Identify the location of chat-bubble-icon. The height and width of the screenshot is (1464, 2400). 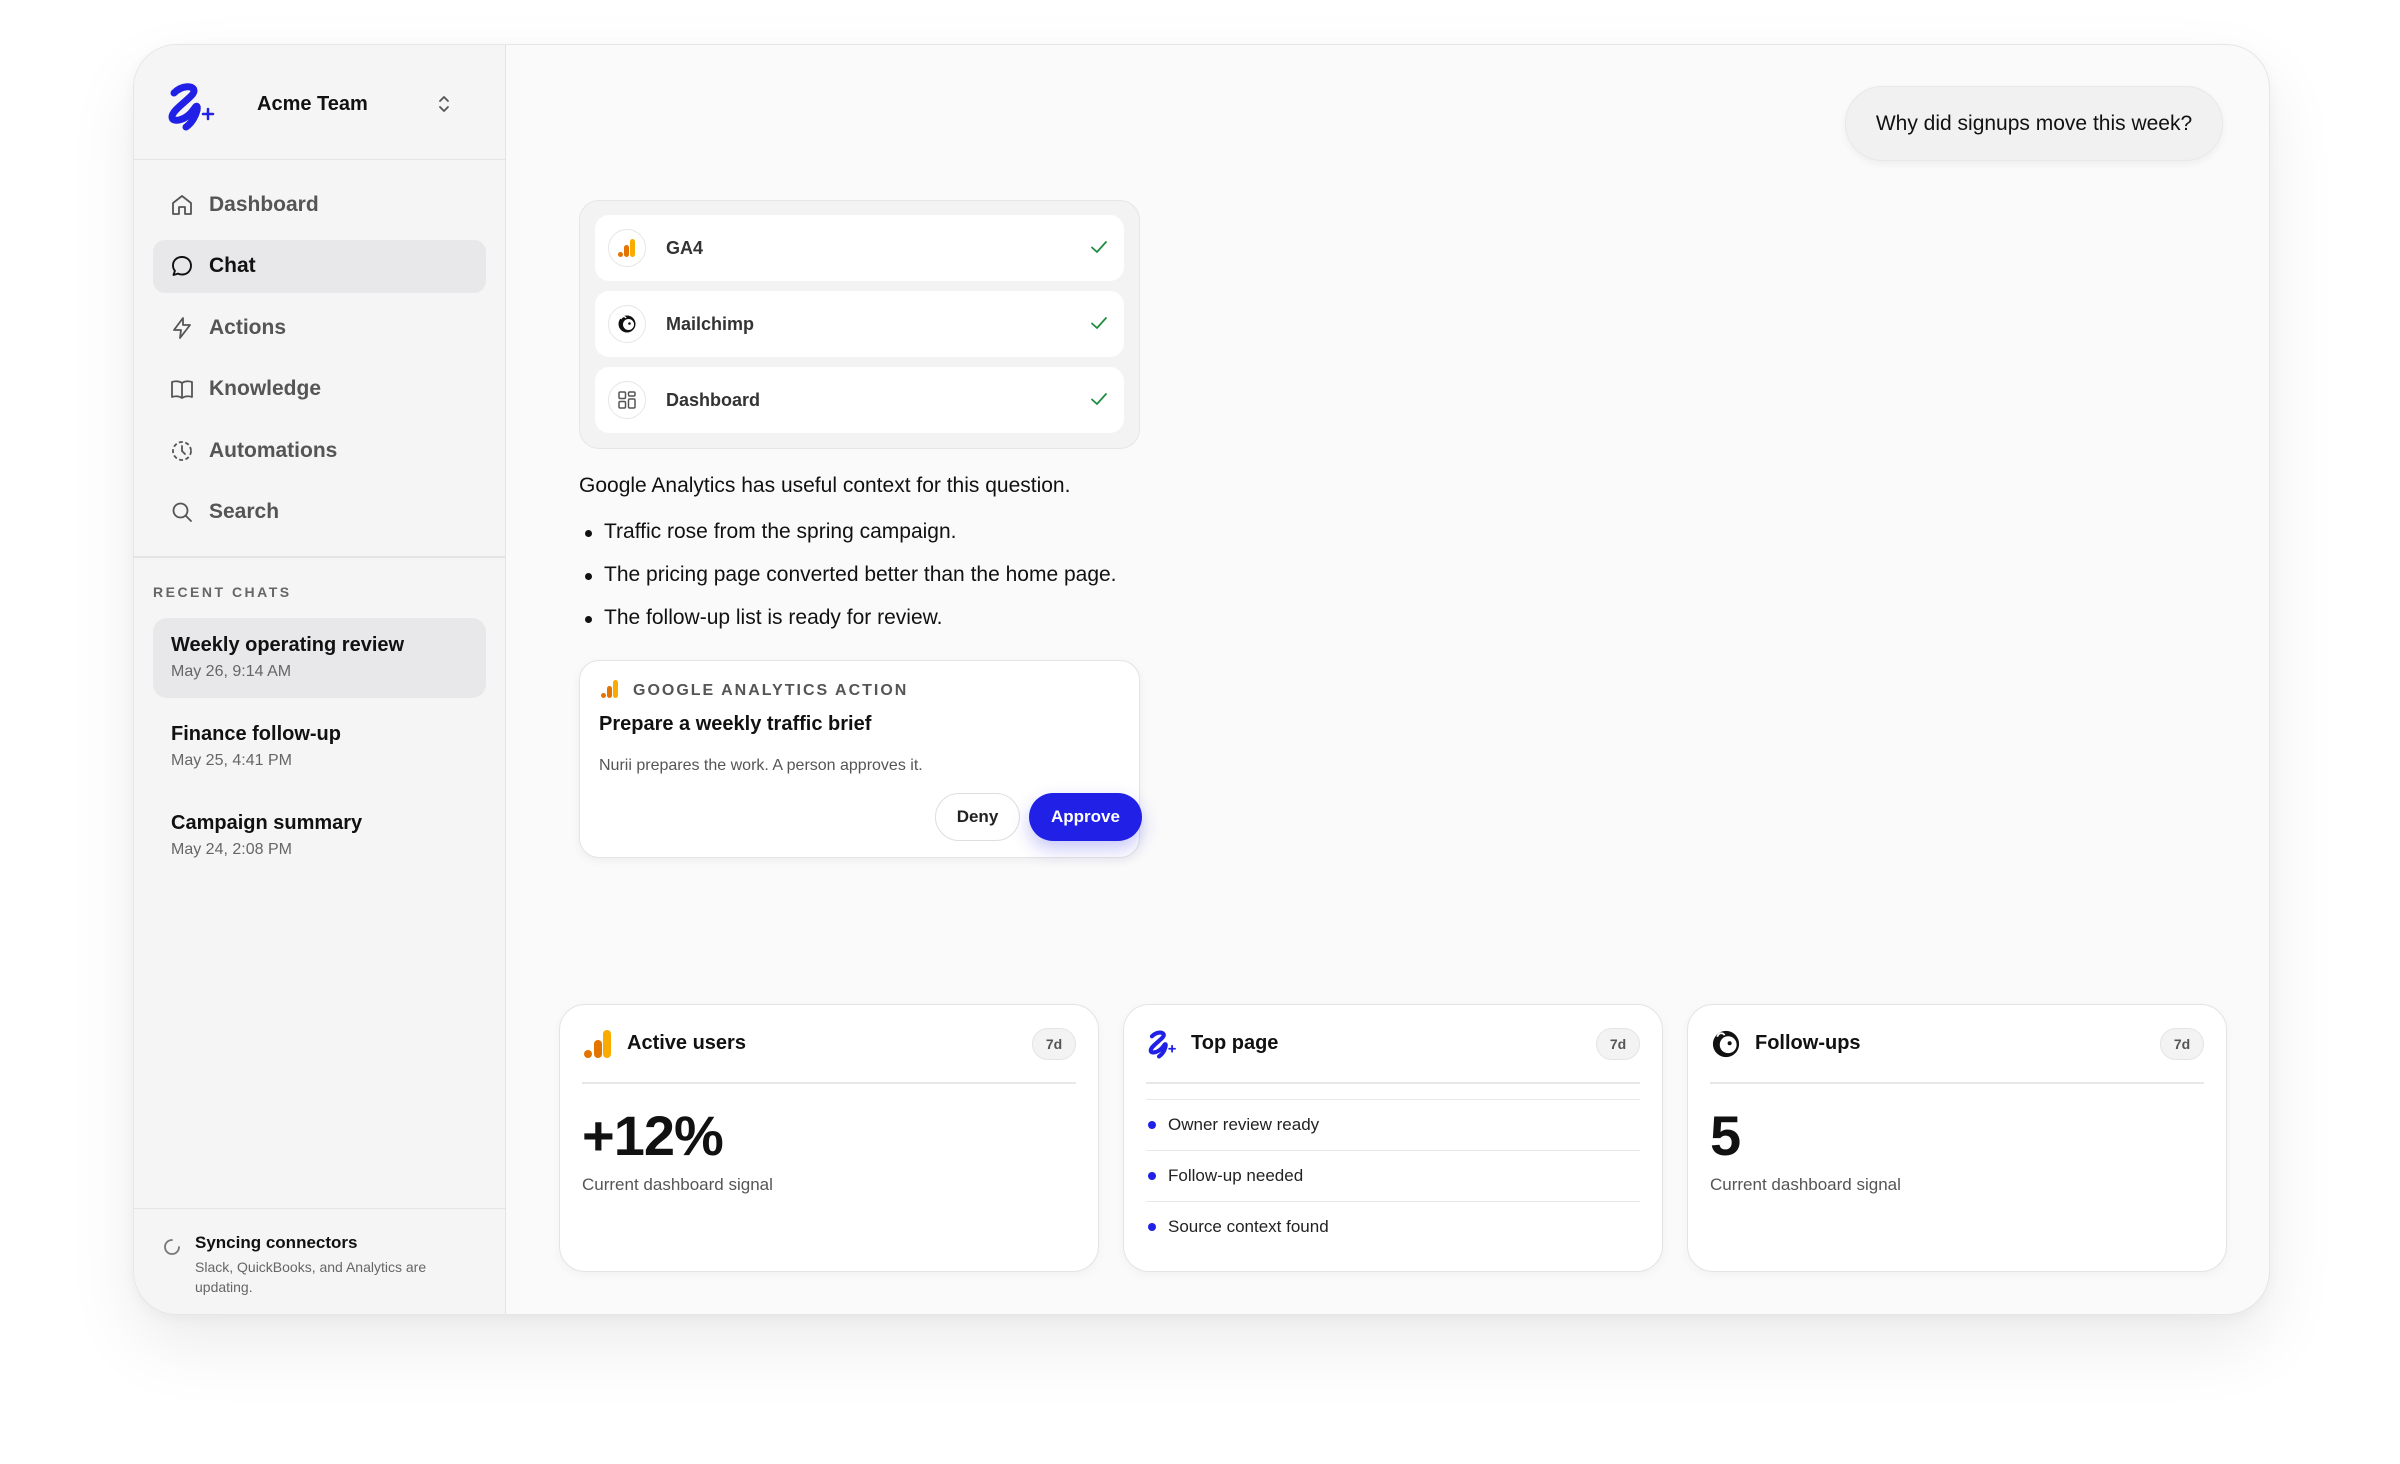
(182, 266).